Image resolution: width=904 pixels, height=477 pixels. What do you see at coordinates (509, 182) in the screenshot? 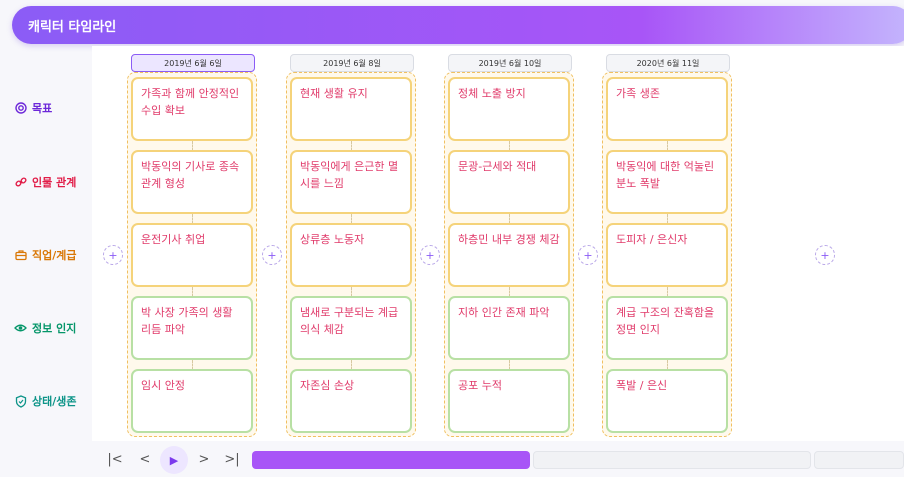
I see `timeline-card: 문광-근세와 적대` at bounding box center [509, 182].